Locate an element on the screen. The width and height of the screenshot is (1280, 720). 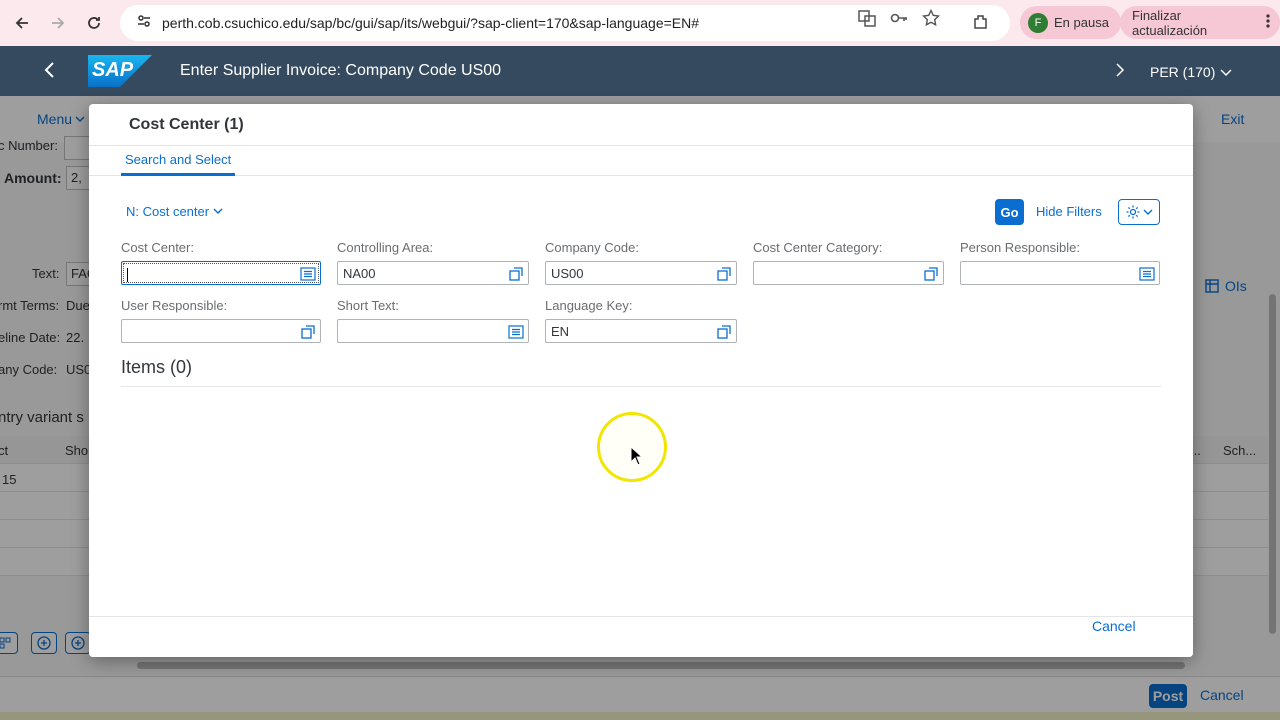
tab-search-and-select: Search and Select is located at coordinates (178, 164).